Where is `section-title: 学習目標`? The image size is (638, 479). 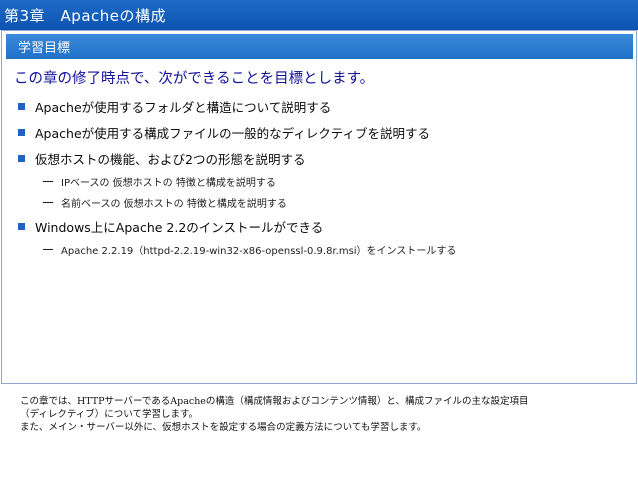
section-title: 学習目標 is located at coordinates (44, 48).